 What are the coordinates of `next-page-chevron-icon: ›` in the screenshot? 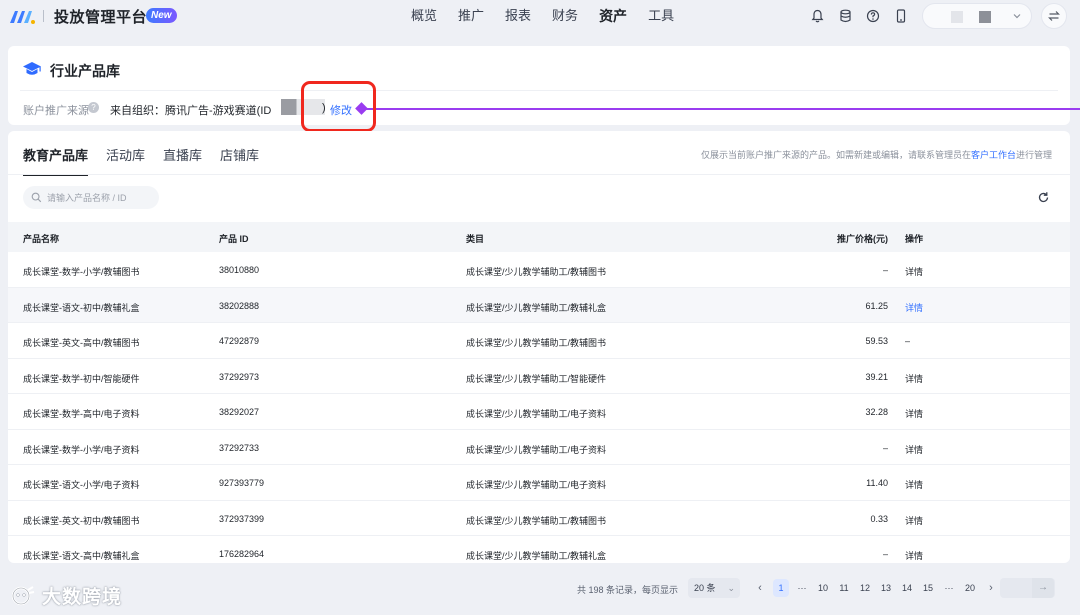 It's located at (991, 588).